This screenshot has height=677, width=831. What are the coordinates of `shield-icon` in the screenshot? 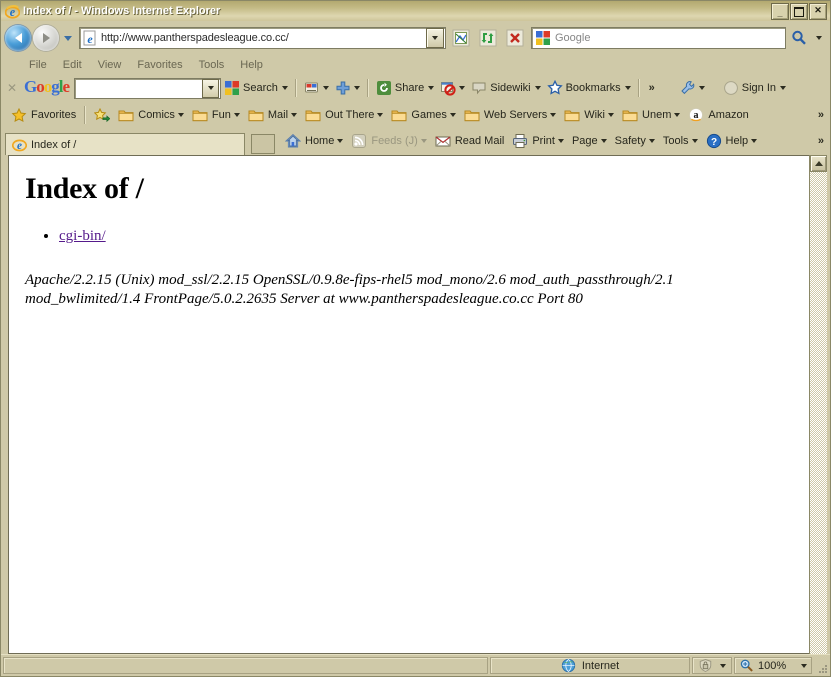 It's located at (706, 666).